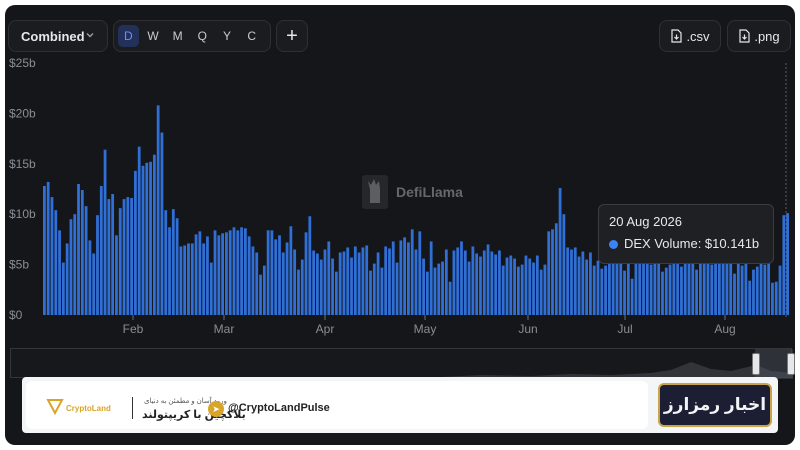 This screenshot has width=800, height=450. What do you see at coordinates (756, 364) in the screenshot?
I see `brush-handle-left` at bounding box center [756, 364].